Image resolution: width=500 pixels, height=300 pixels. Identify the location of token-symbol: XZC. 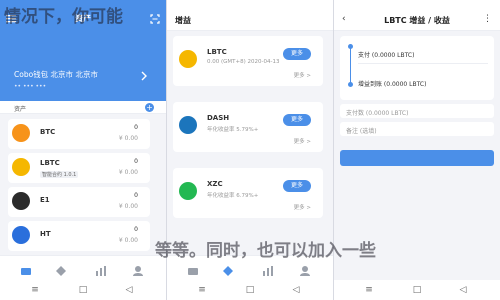
(215, 184).